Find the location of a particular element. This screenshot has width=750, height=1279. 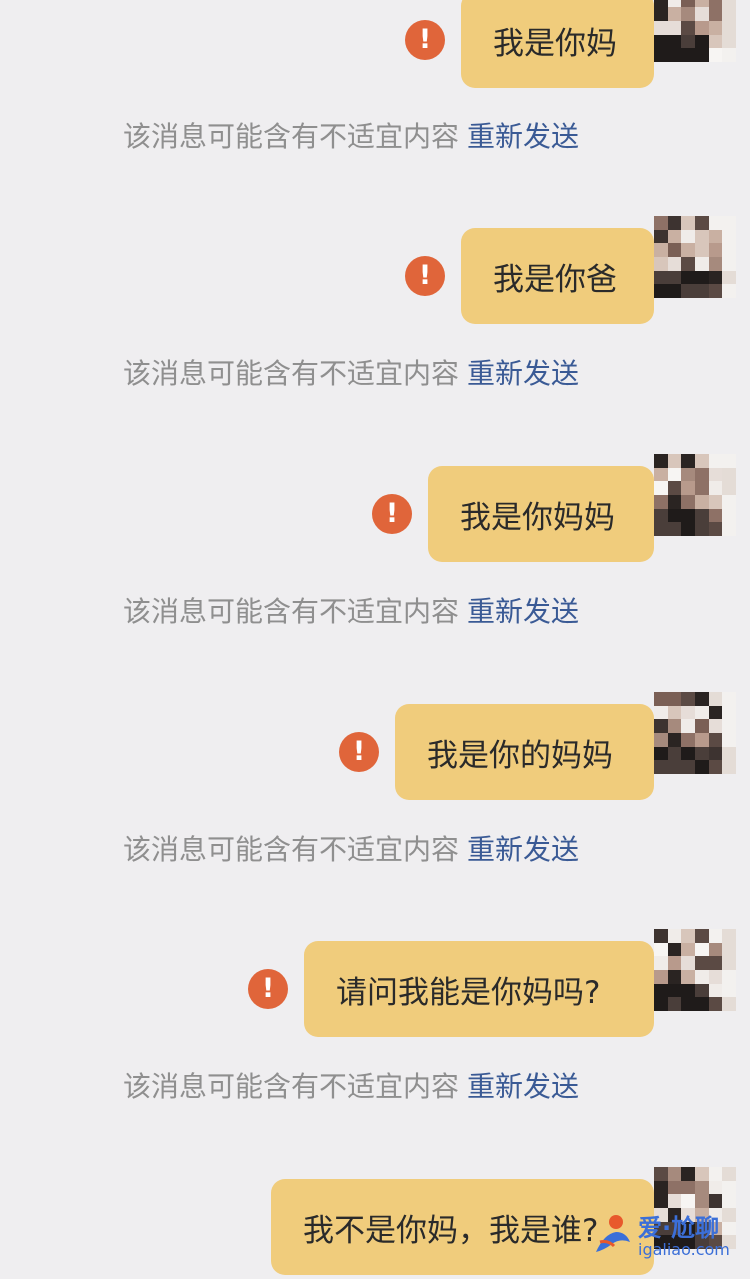

mascot-logo-icon is located at coordinates (613, 1233).